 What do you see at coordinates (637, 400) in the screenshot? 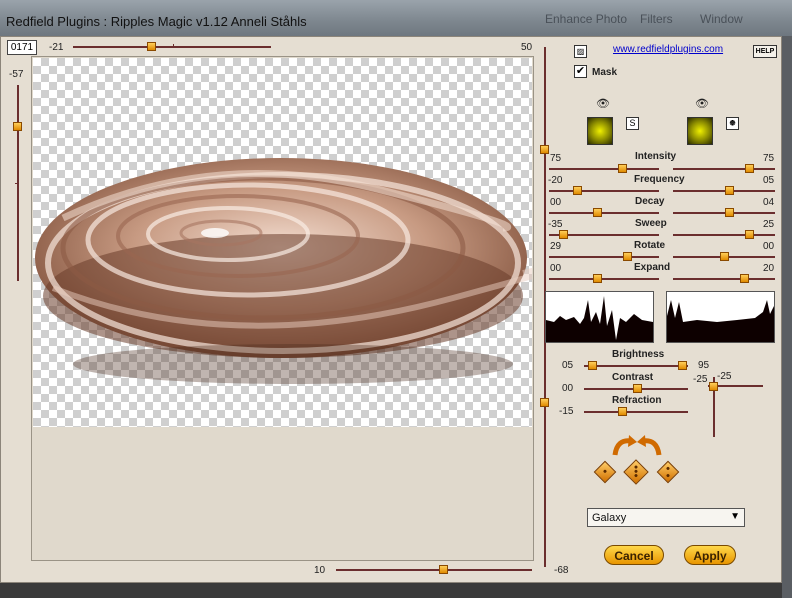
I see `refraction-label: Refraction` at bounding box center [637, 400].